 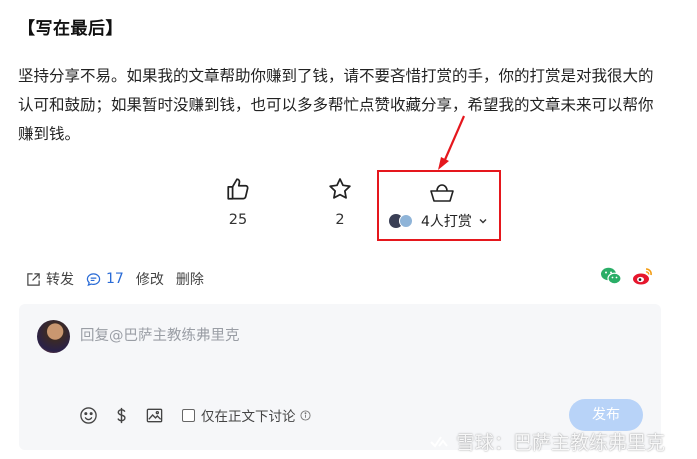 I want to click on image-button, so click(x=154, y=415).